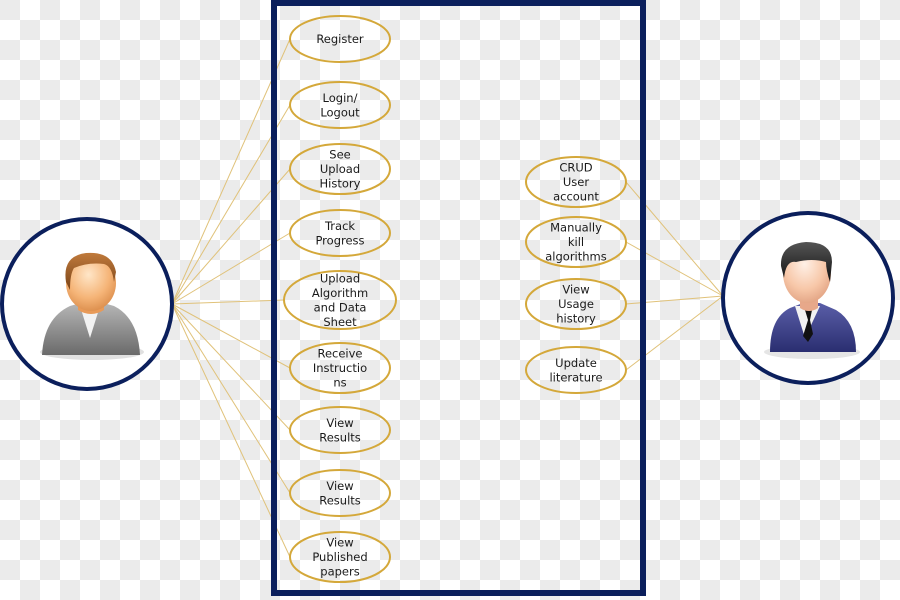  I want to click on use-case-label: Manually, so click(576, 228).